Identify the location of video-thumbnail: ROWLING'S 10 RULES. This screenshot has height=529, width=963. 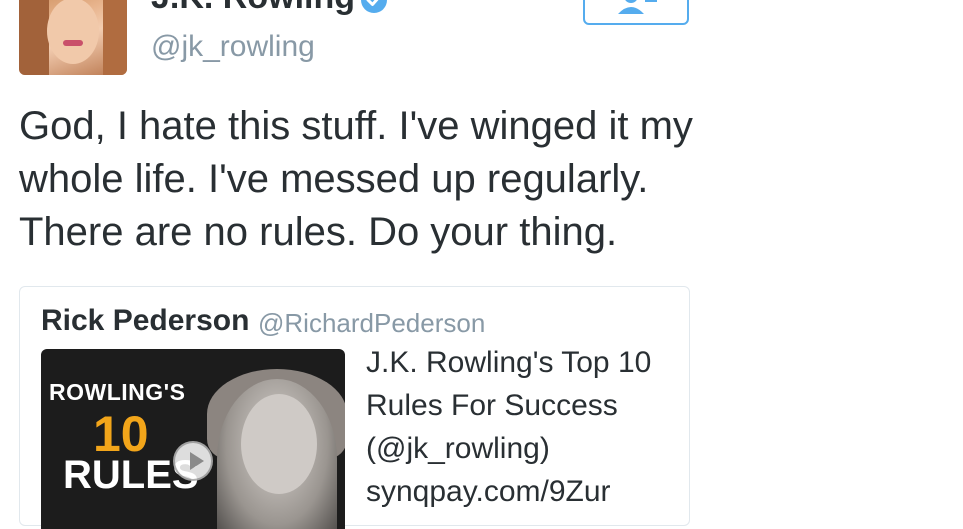
(193, 439).